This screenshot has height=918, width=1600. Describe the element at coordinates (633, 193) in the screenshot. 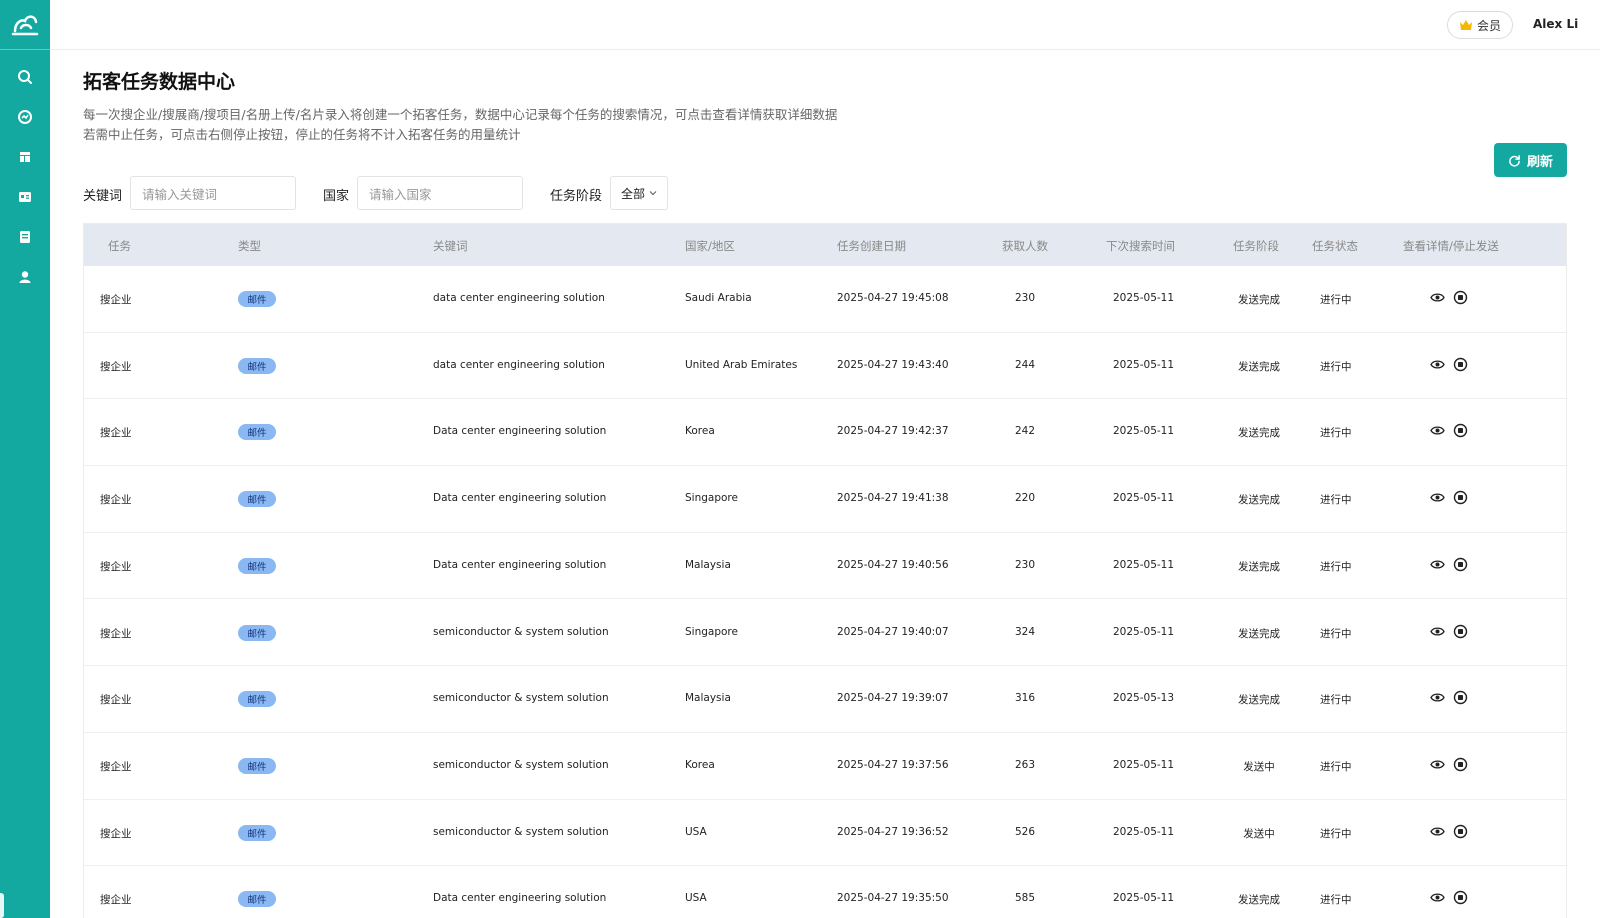

I see `stage-select-value: 全部` at that location.